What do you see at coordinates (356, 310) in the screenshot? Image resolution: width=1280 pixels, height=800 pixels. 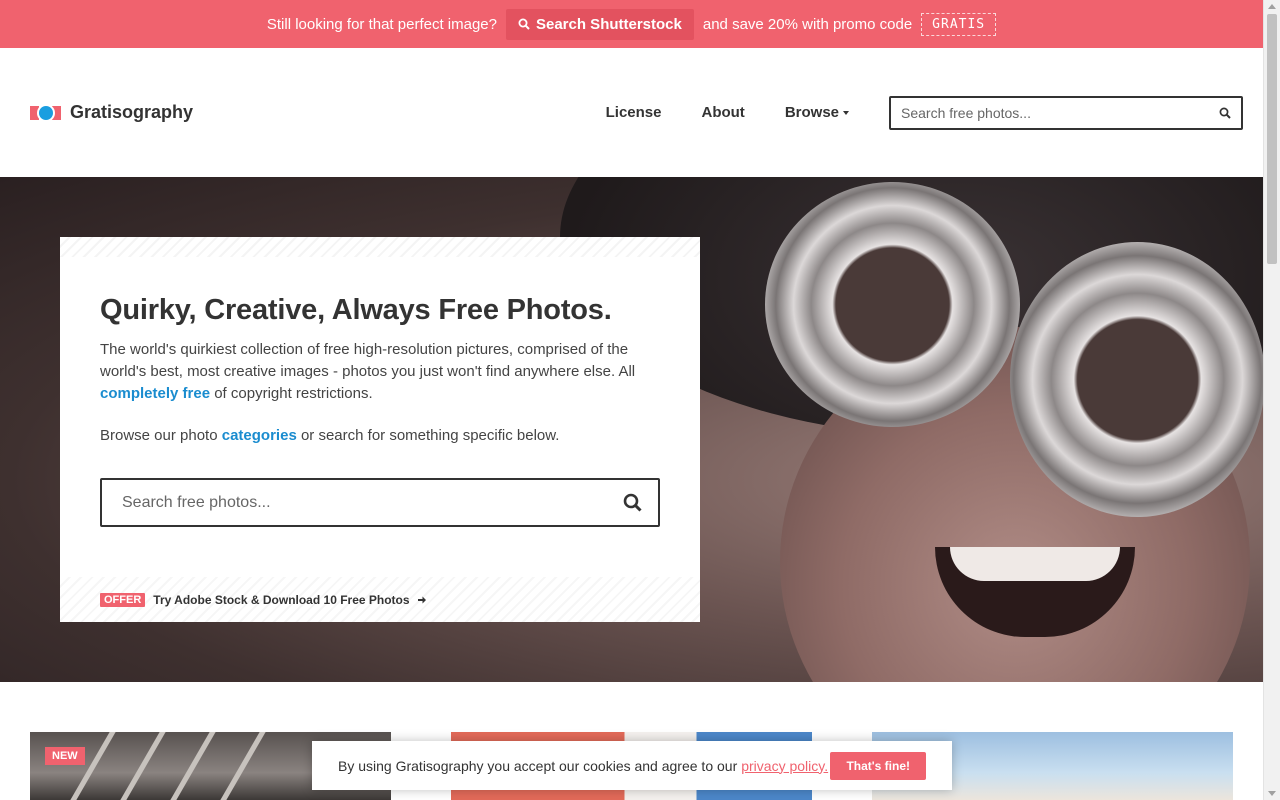 I see `hero-title: Quirky, Creative, Always Free Photos.` at bounding box center [356, 310].